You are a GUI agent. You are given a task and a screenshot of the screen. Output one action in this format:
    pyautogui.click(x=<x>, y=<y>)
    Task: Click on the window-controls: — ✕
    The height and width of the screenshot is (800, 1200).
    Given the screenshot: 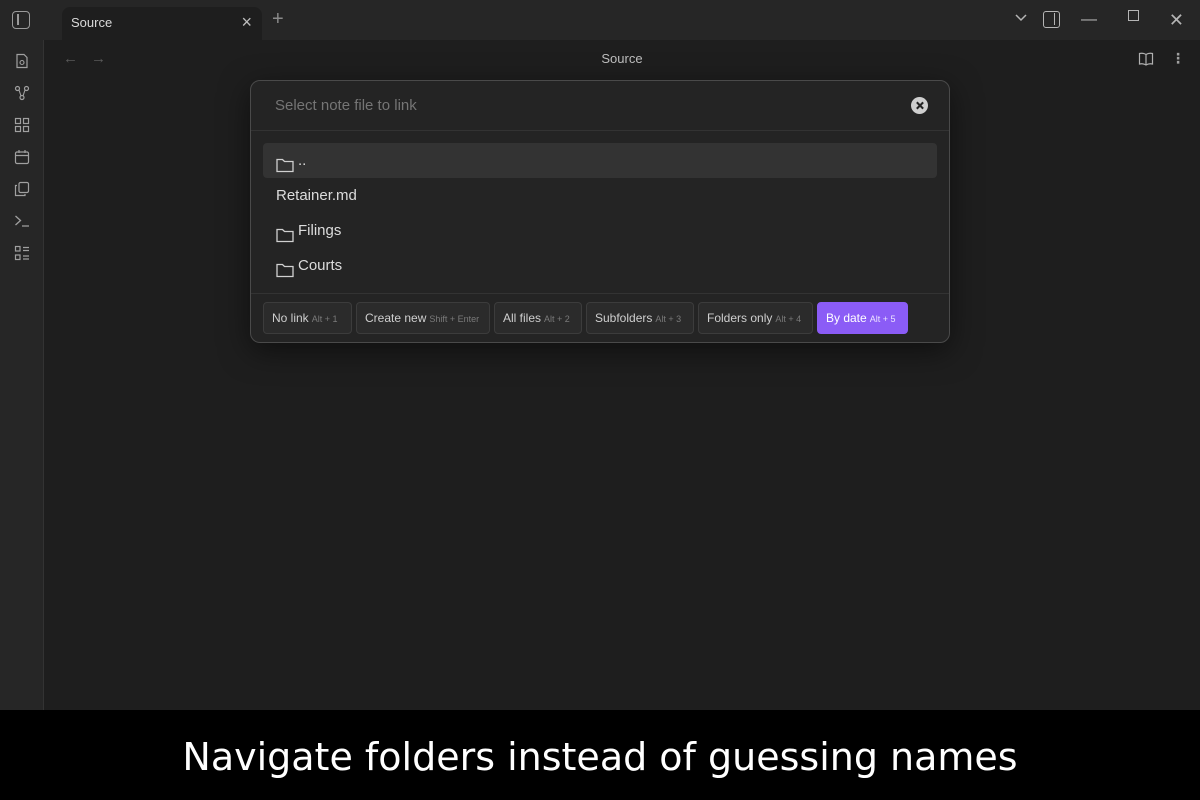 What is the action you would take?
    pyautogui.click(x=600, y=20)
    